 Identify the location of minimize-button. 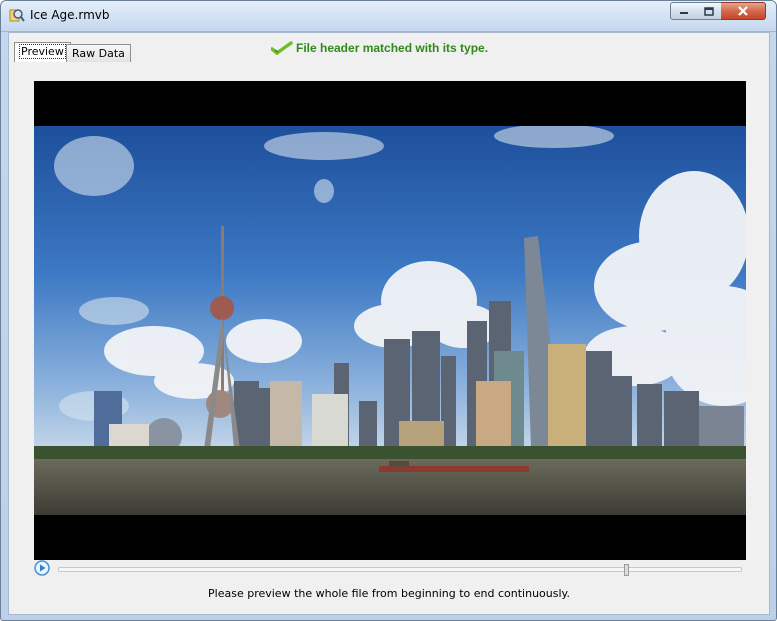
(683, 11).